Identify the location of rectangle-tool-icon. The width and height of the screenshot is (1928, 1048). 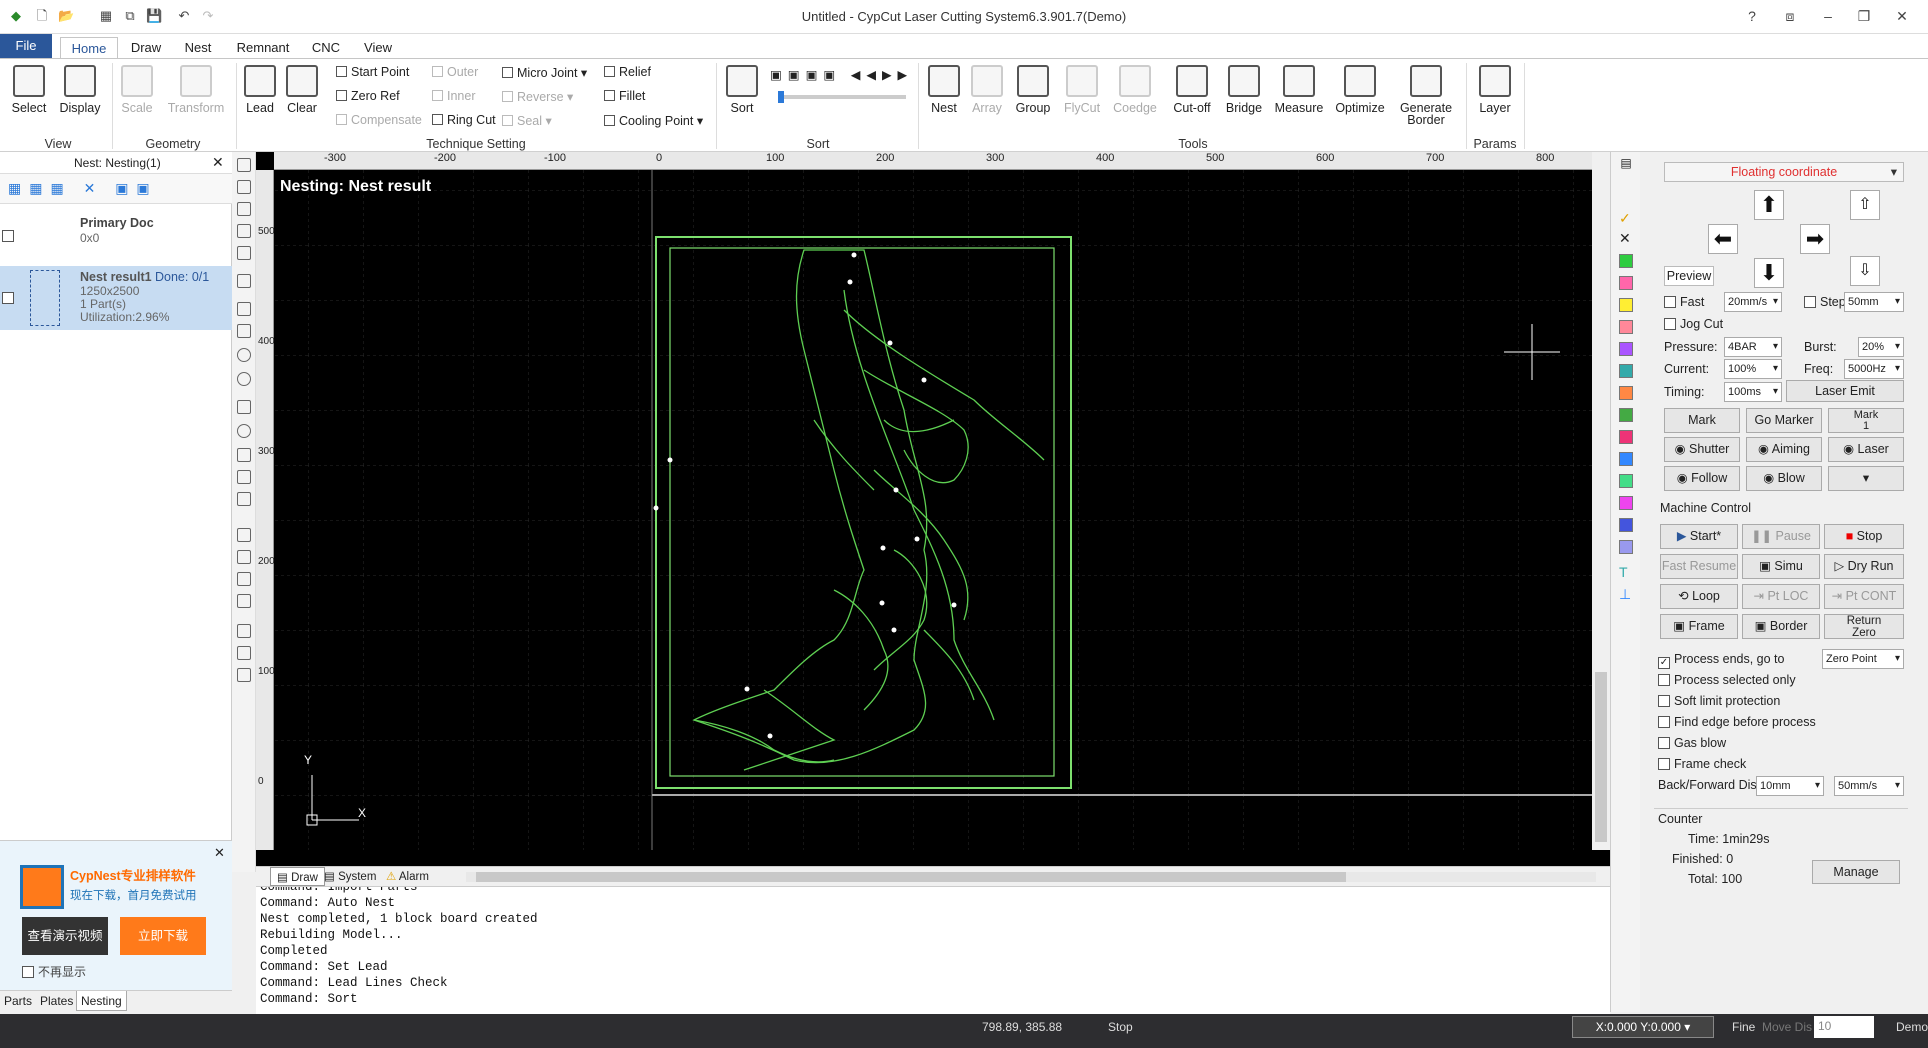
(244, 407).